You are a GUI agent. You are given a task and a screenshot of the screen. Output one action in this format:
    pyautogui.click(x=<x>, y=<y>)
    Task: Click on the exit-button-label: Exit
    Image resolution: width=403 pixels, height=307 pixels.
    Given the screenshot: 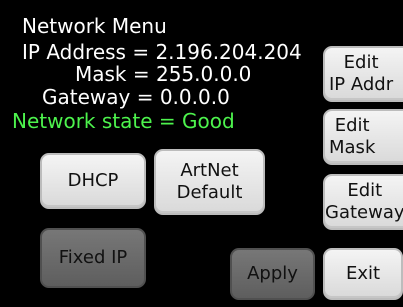 What is the action you would take?
    pyautogui.click(x=363, y=274)
    